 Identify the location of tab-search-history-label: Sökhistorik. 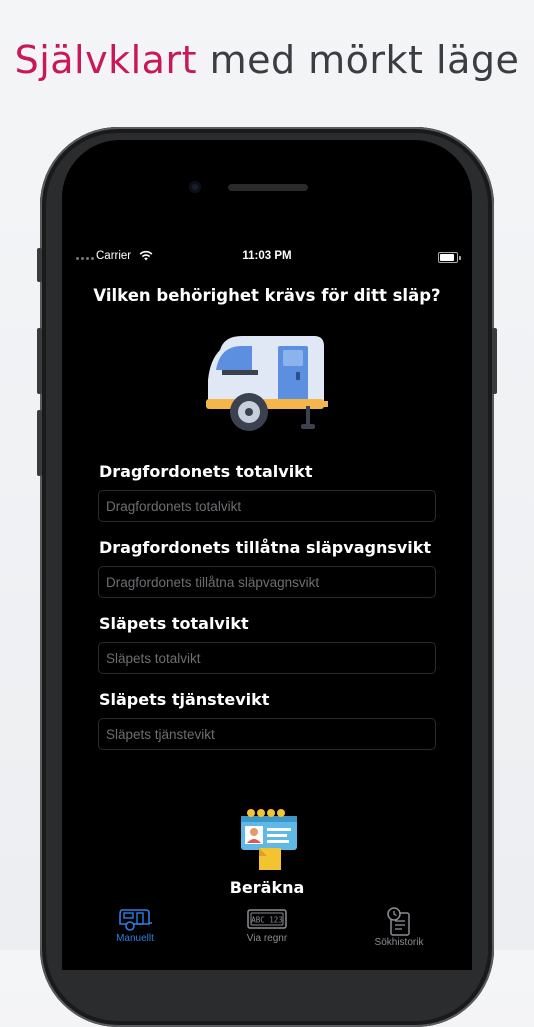
(399, 942).